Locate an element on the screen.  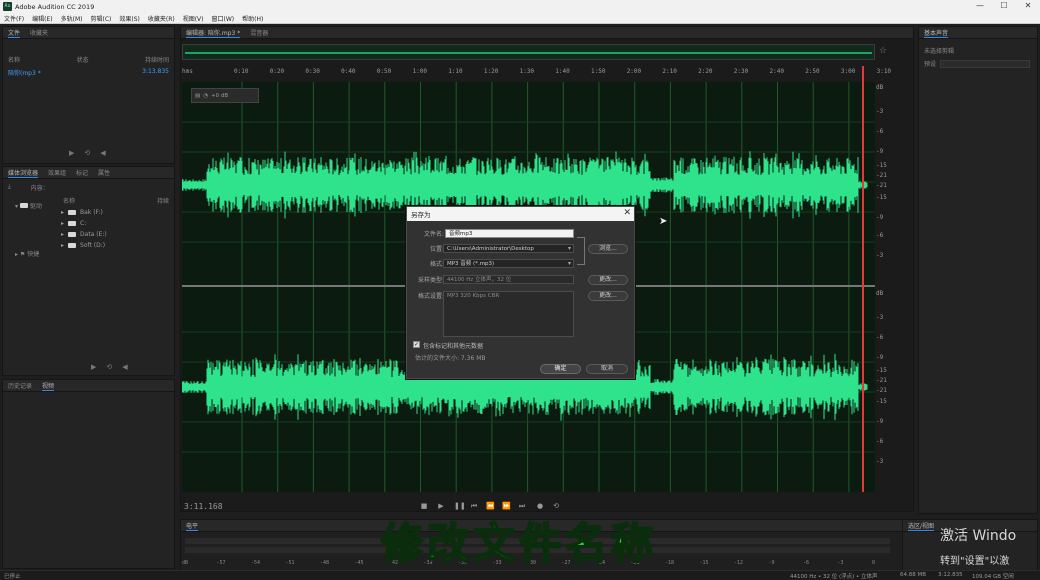
go-end-icon: ⏭ is located at coordinates (522, 506).